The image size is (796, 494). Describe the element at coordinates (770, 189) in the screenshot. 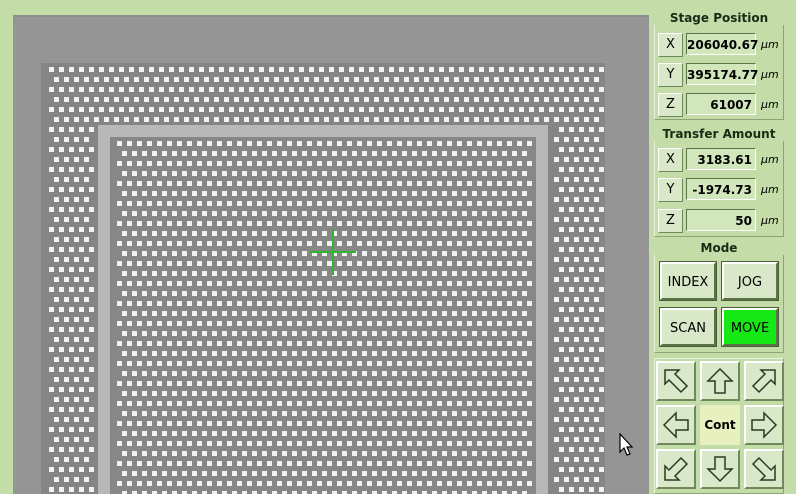

I see `transfer-y-unit: µm` at that location.